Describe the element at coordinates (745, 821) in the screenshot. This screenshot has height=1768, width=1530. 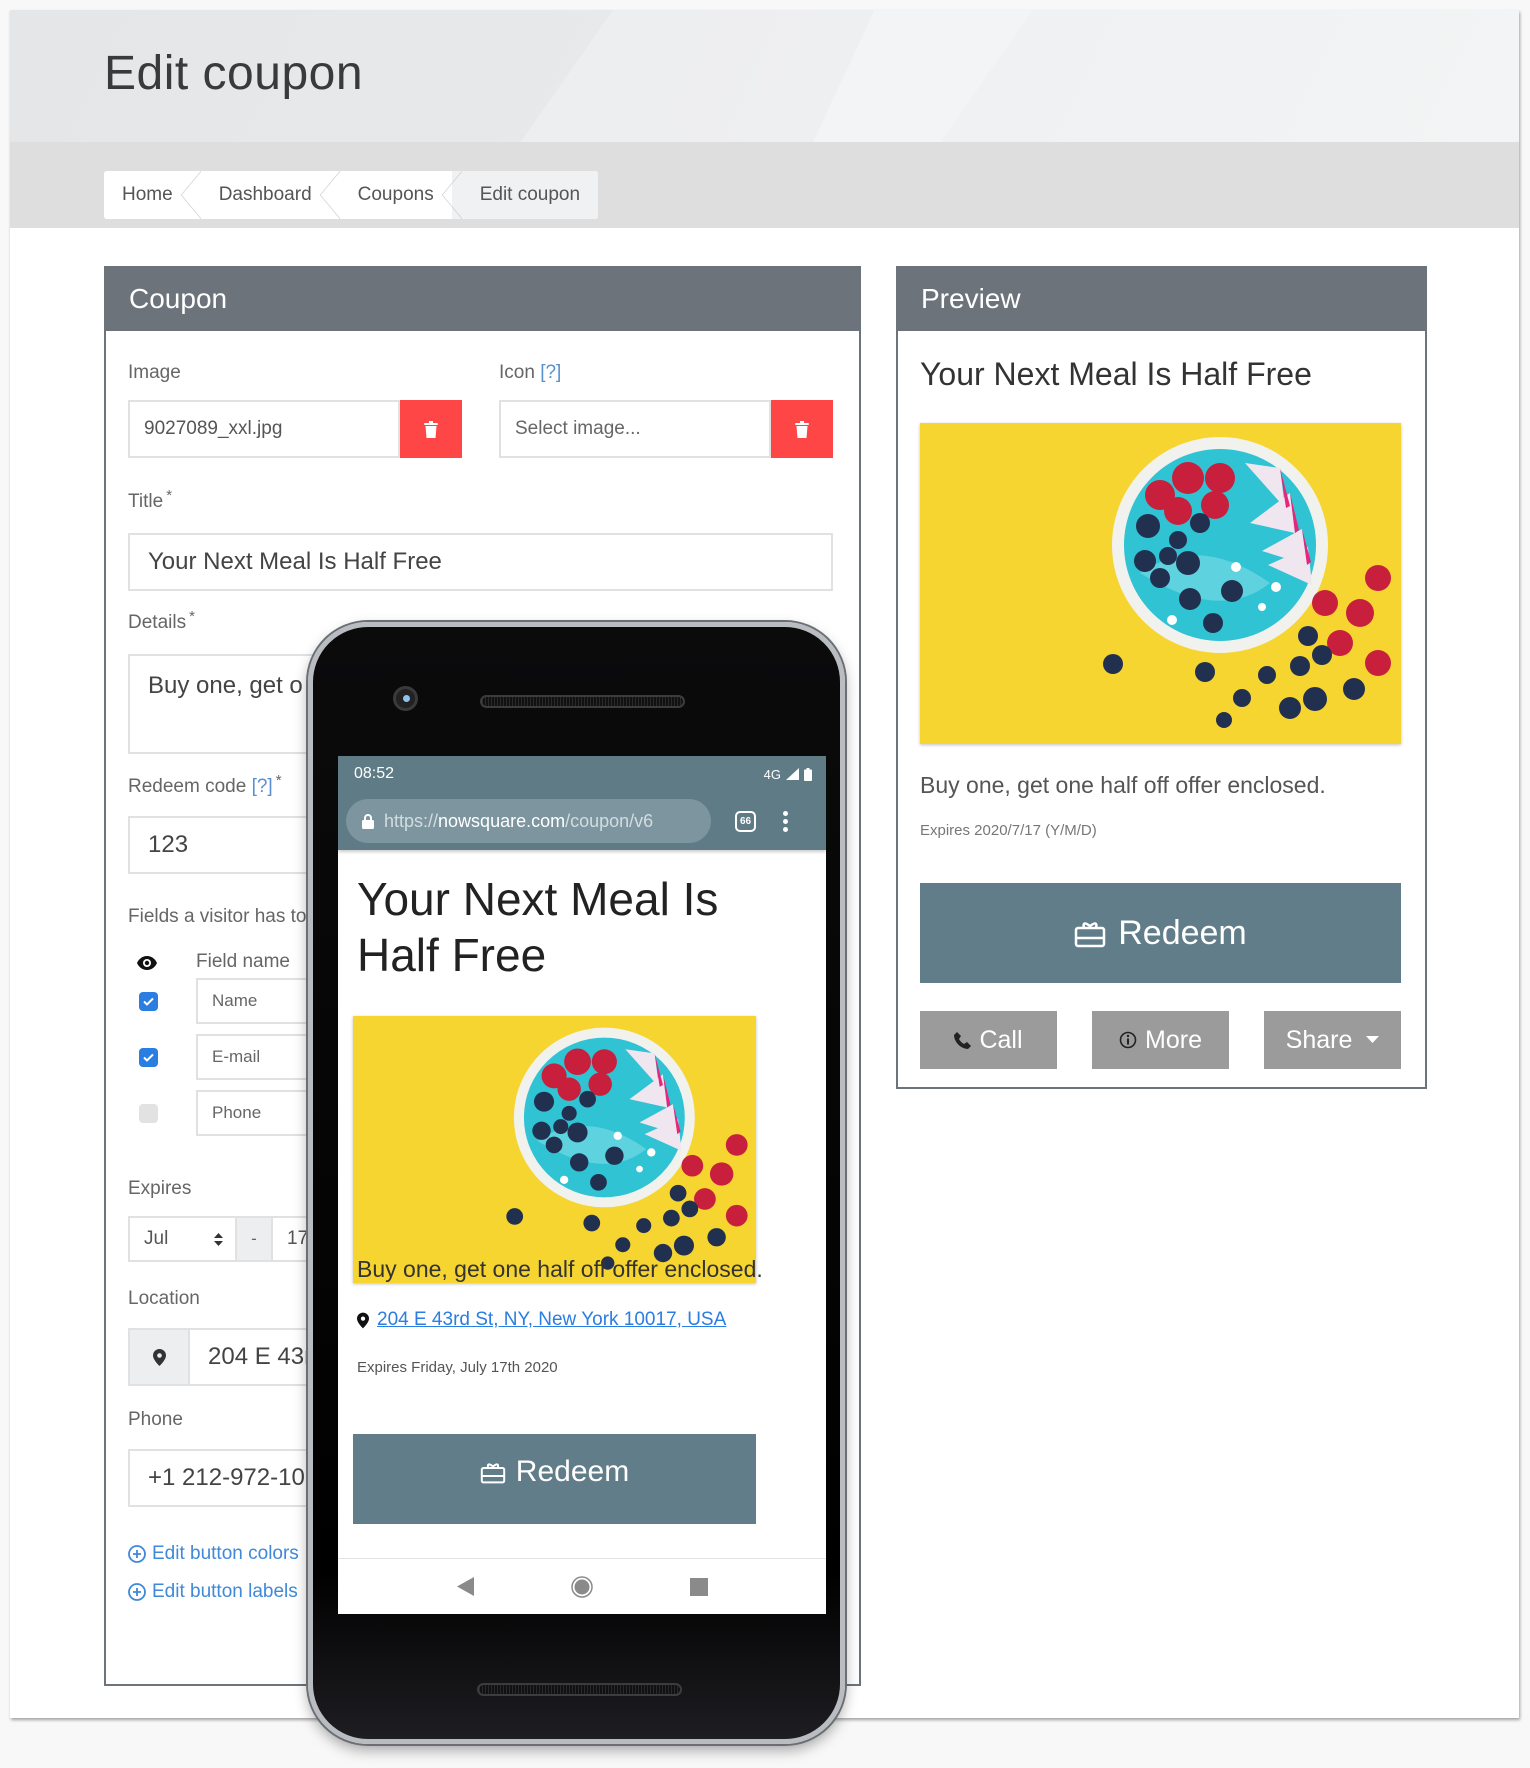
I see `tab-switcher-button: 66` at that location.